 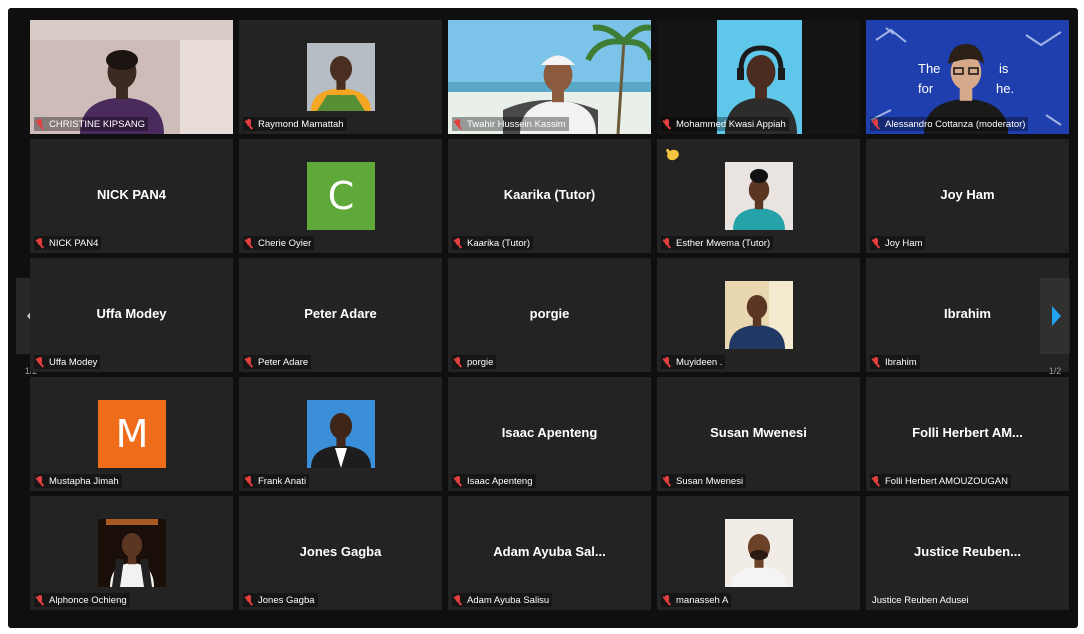 What do you see at coordinates (549, 77) in the screenshot?
I see `participant-tile: Twahir Hussein Kassim` at bounding box center [549, 77].